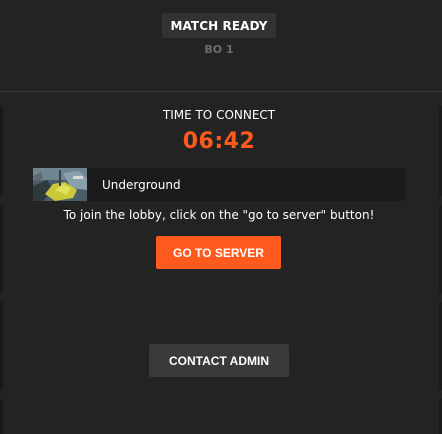 The width and height of the screenshot is (442, 434). What do you see at coordinates (219, 141) in the screenshot?
I see `connect-countdown-timer: 06:42` at bounding box center [219, 141].